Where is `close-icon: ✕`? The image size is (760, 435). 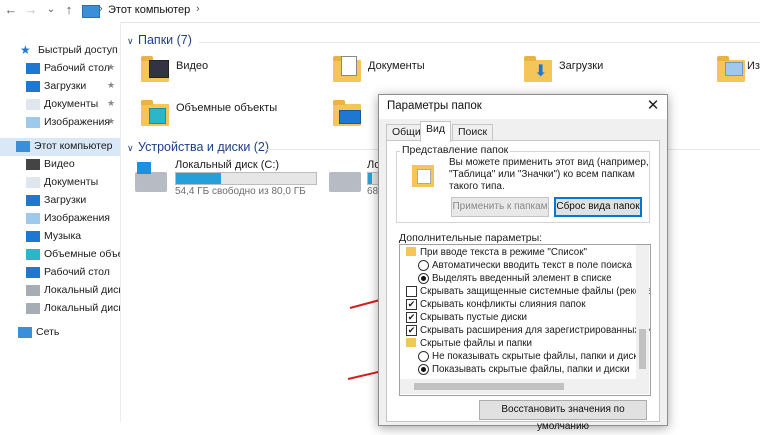
close-icon: ✕ is located at coordinates (653, 106).